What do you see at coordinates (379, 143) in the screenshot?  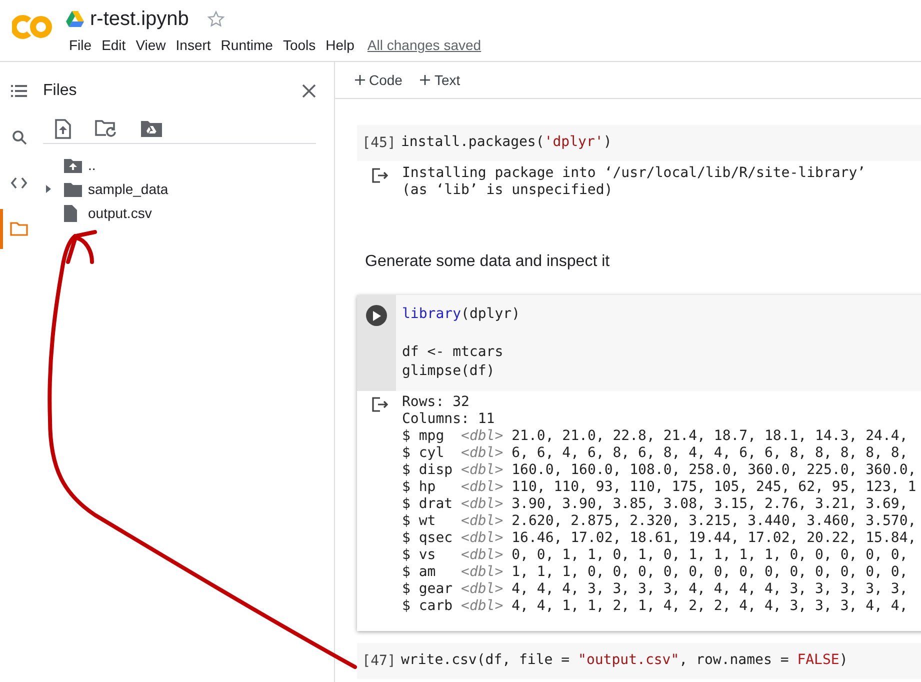 I see `execution-count: [45]` at bounding box center [379, 143].